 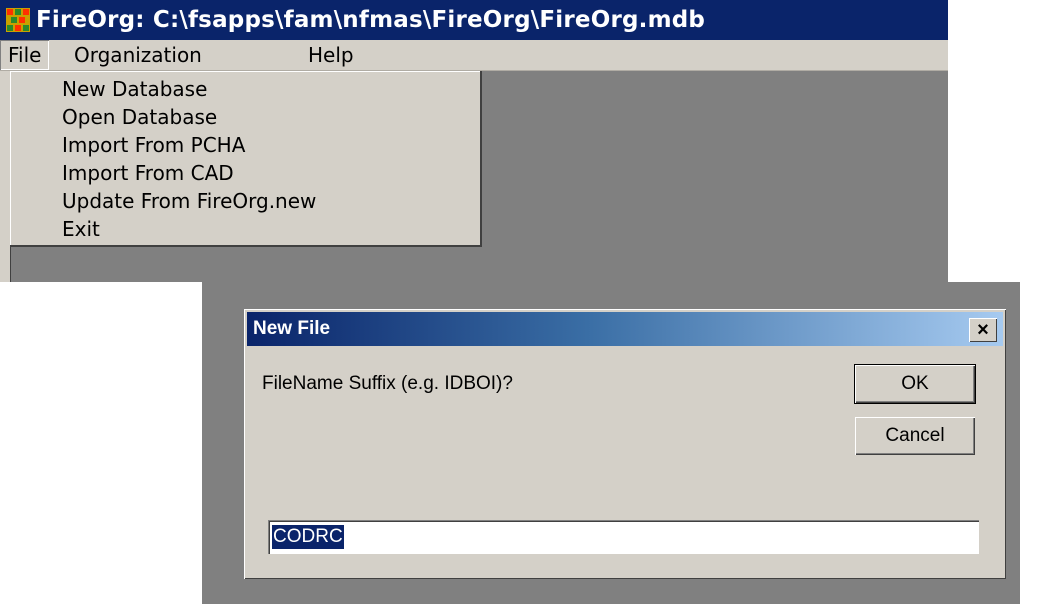 I want to click on close-icon: ×, so click(x=983, y=330).